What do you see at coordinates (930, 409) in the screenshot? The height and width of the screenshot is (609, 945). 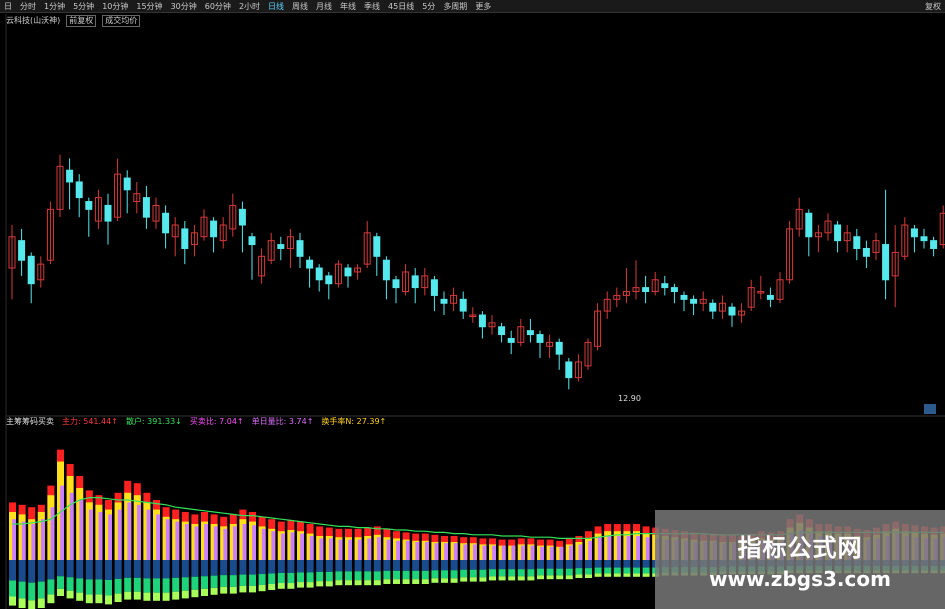 I see `scroll-thumb` at bounding box center [930, 409].